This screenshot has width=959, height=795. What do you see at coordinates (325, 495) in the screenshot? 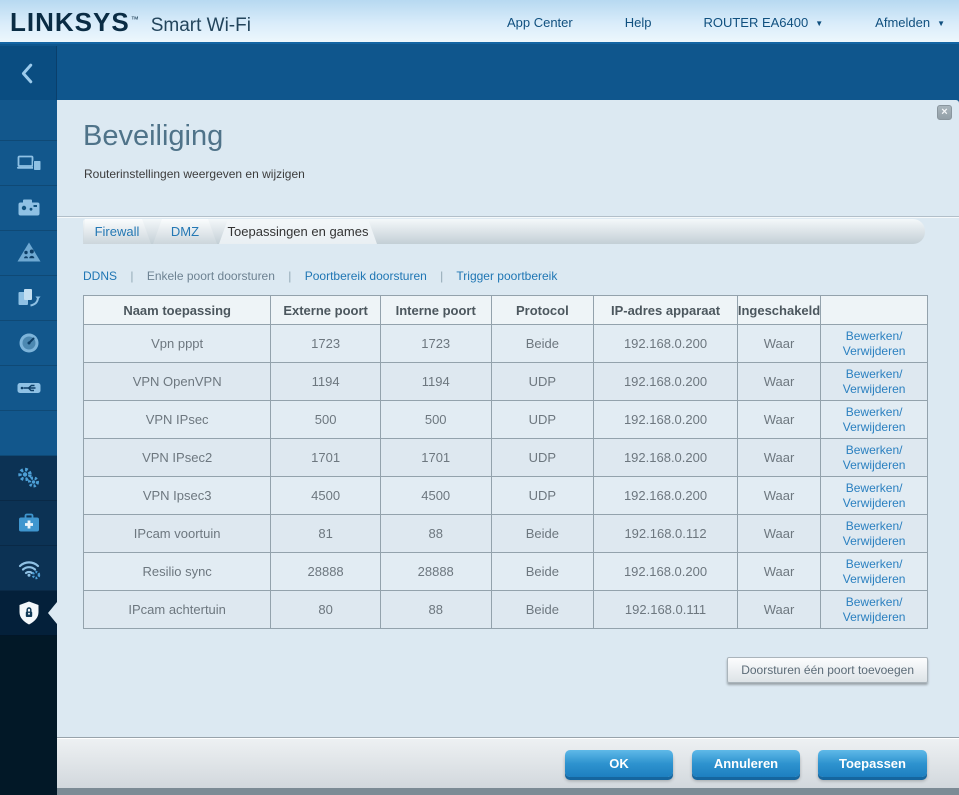
I see `cell-external-port: 4500` at bounding box center [325, 495].